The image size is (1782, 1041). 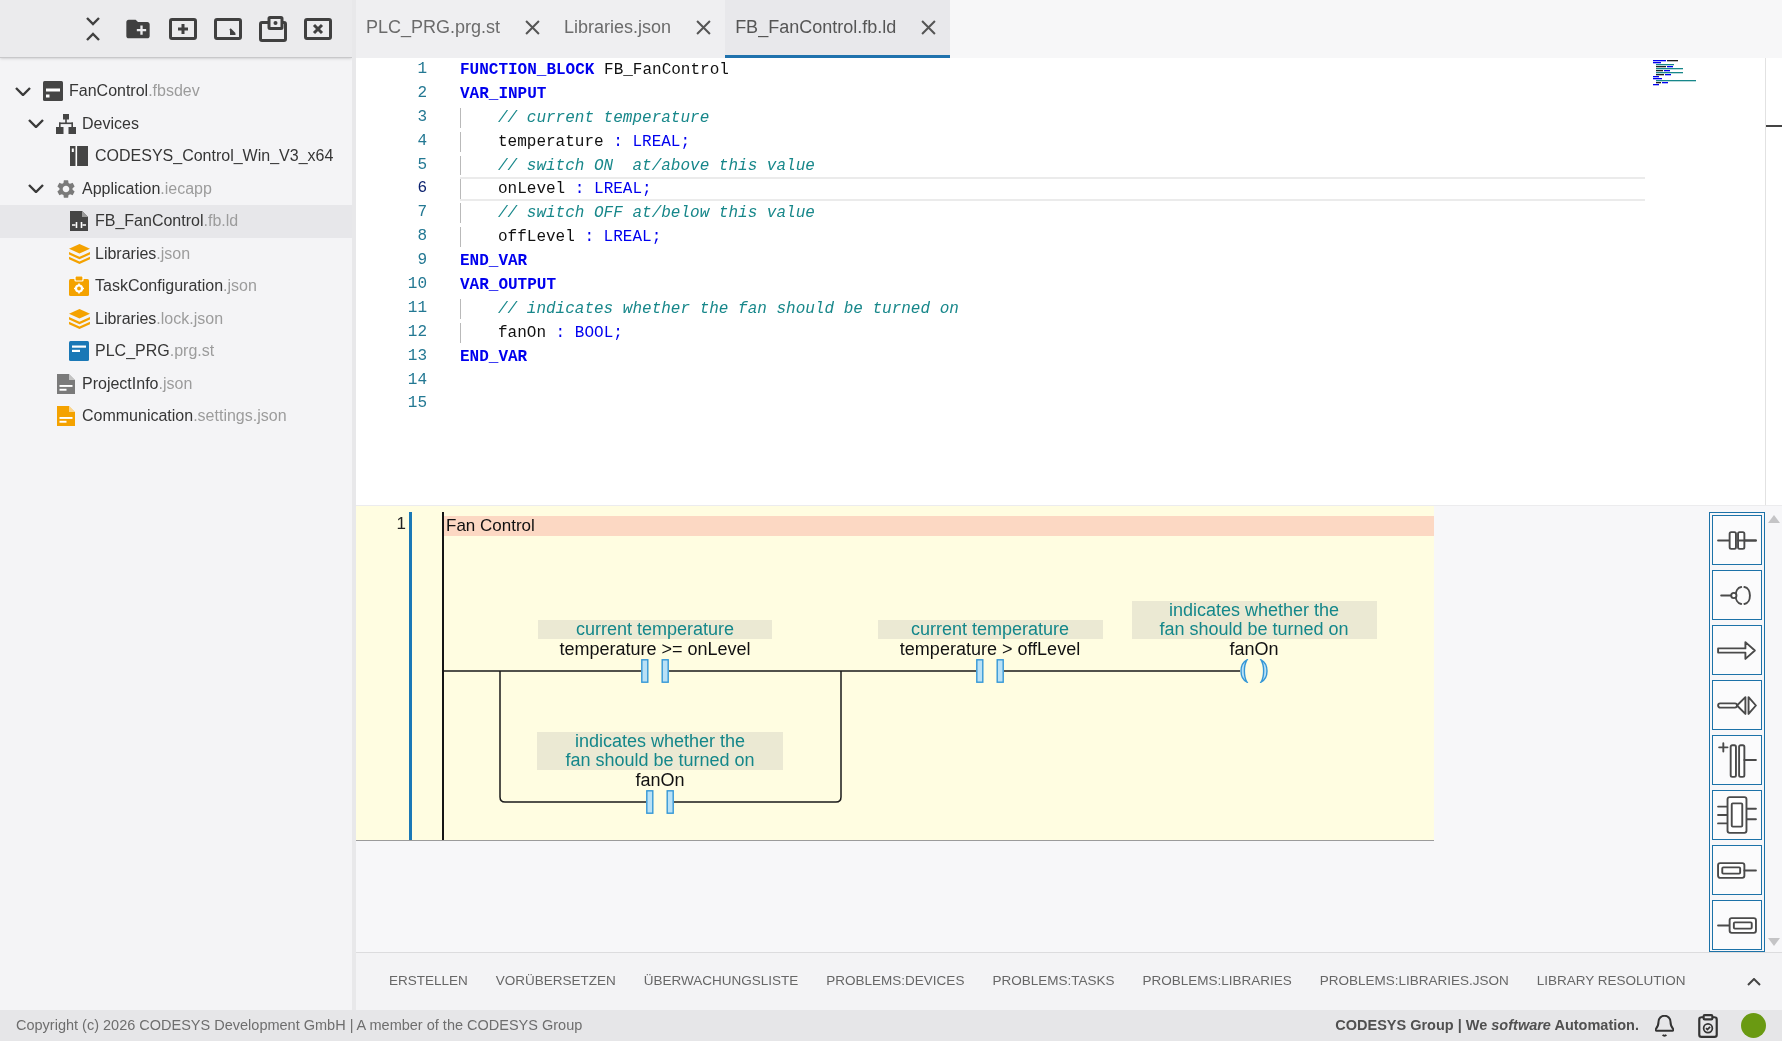 I want to click on tree-item: FB_FanControl.fb.ld, so click(x=176, y=221).